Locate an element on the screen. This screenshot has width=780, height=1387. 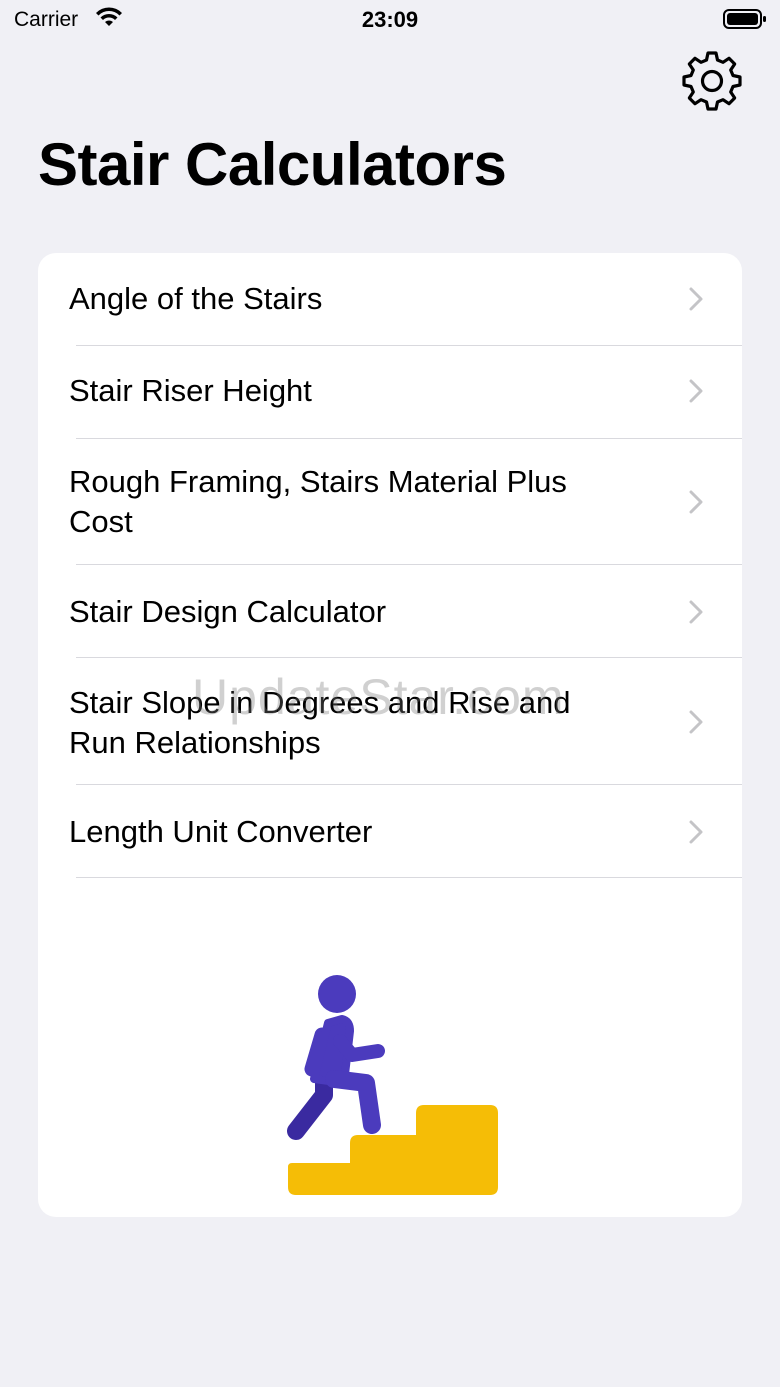
menu-item-rough-framing: Rough Framing, Stairs Material Plus Cost is located at coordinates (390, 502).